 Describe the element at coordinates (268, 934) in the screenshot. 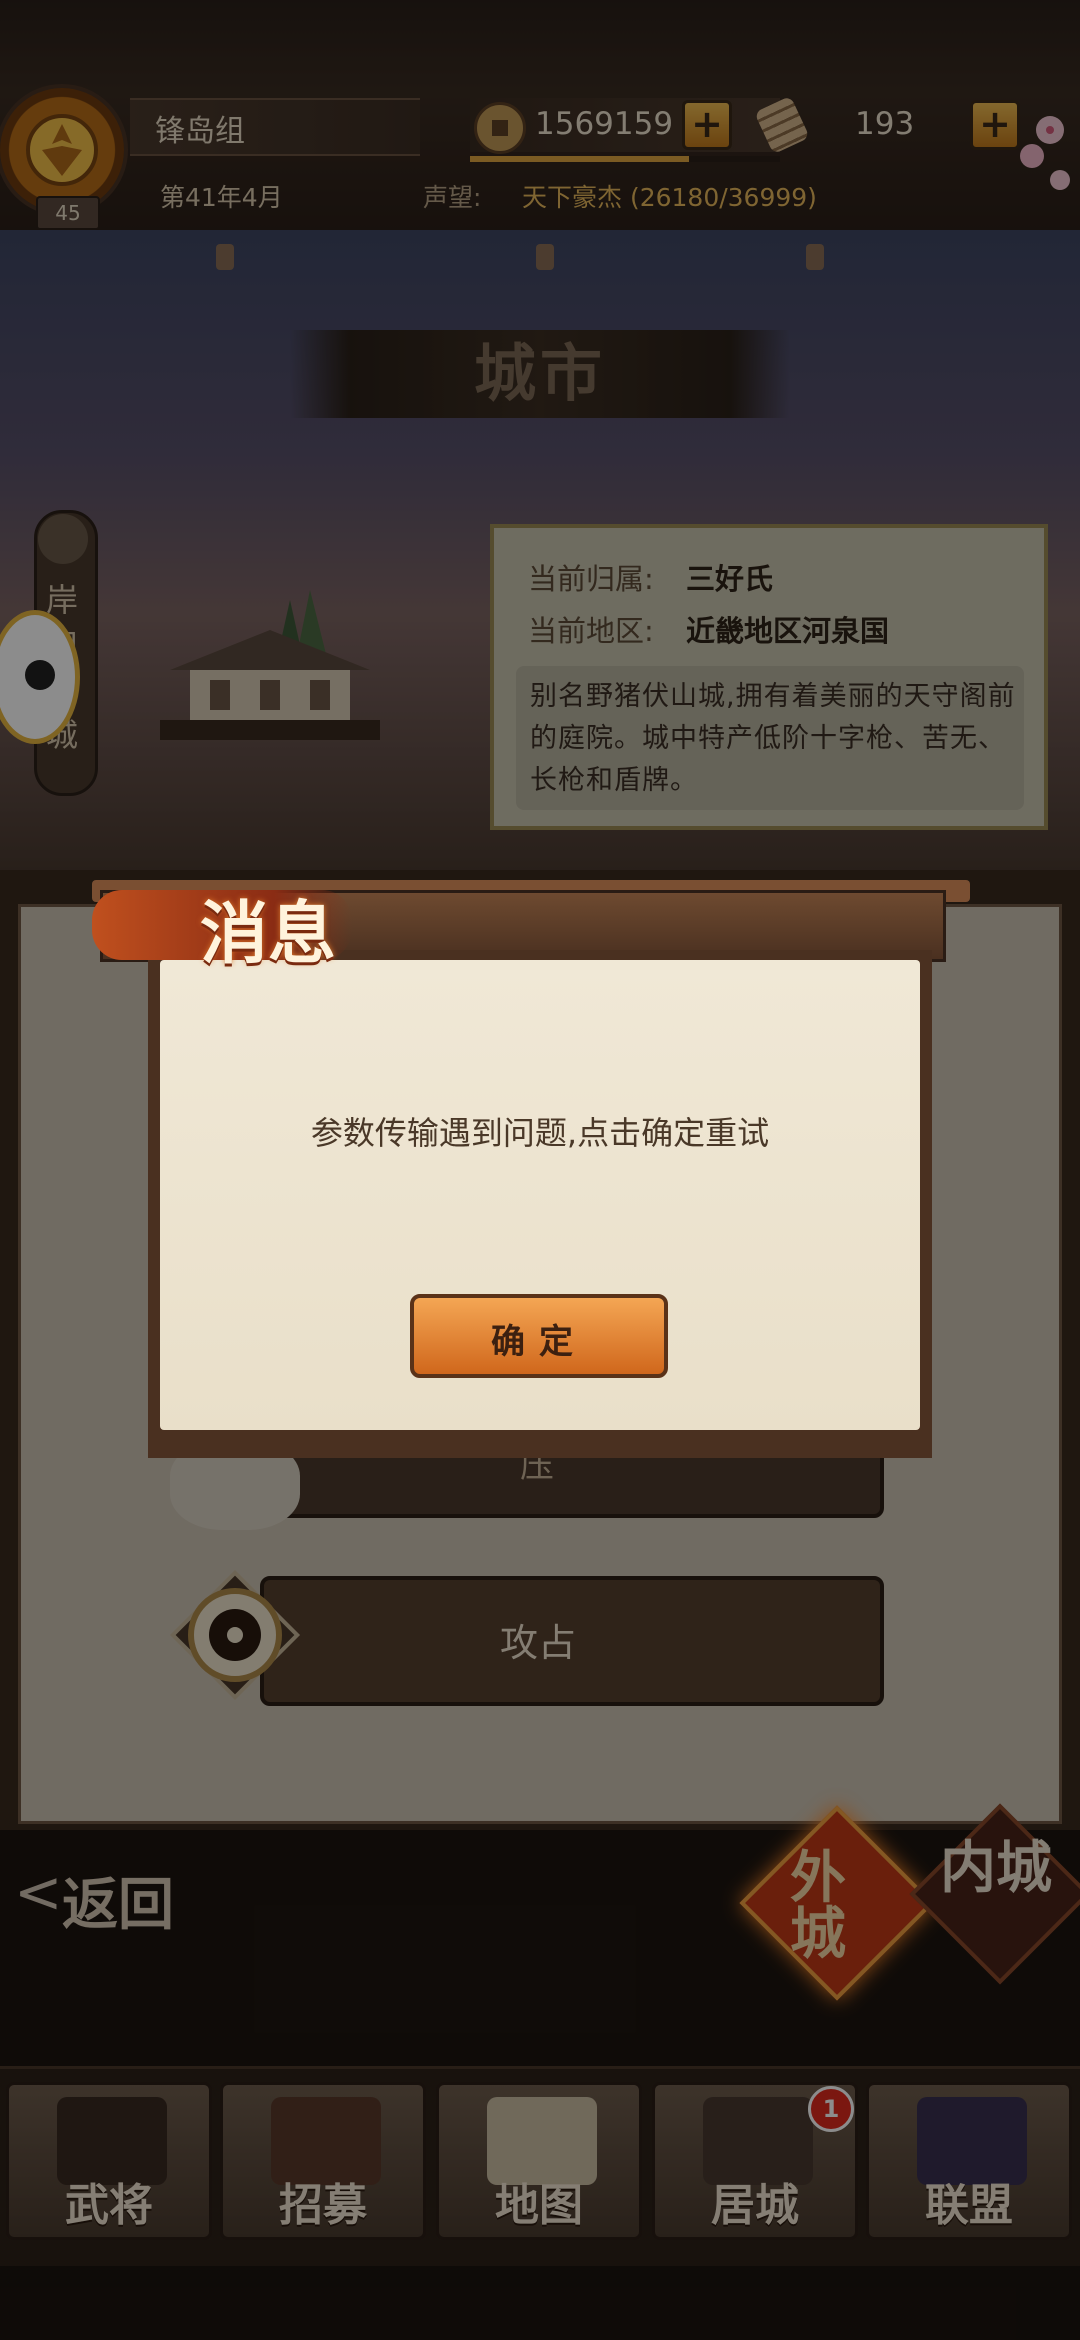

I see `dialog-title: 消息` at that location.